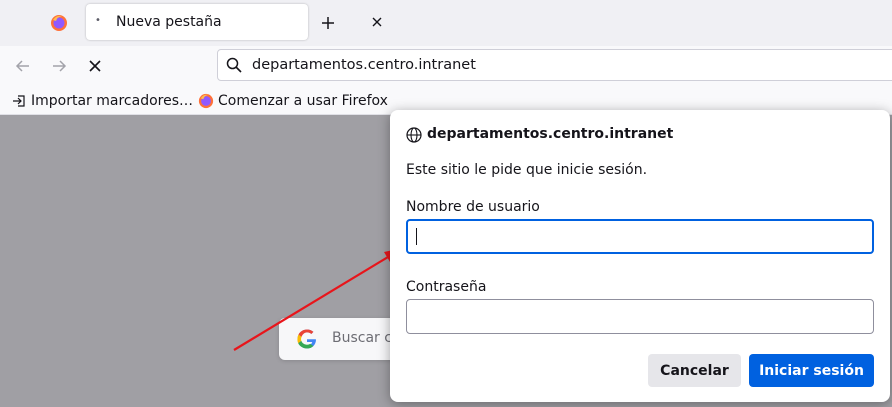 This screenshot has width=892, height=407. Describe the element at coordinates (416, 236) in the screenshot. I see `text-caret` at that location.